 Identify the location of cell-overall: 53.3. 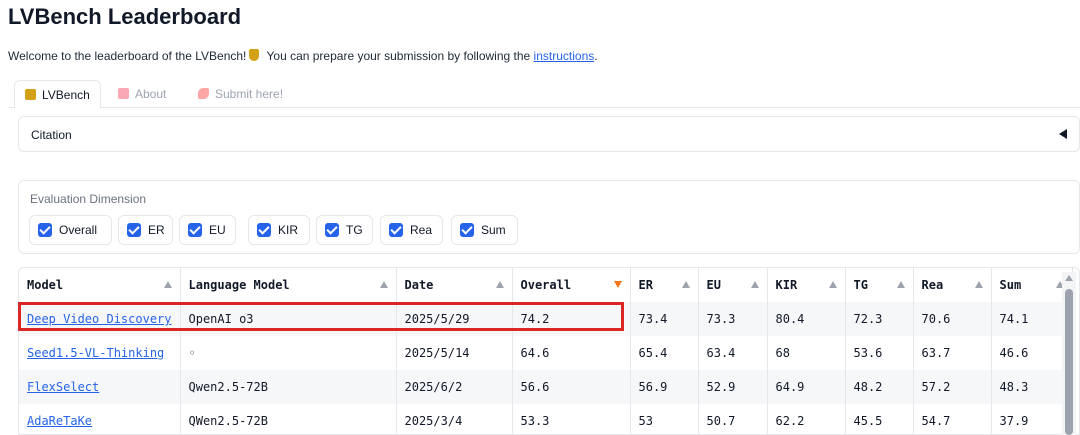
(571, 419).